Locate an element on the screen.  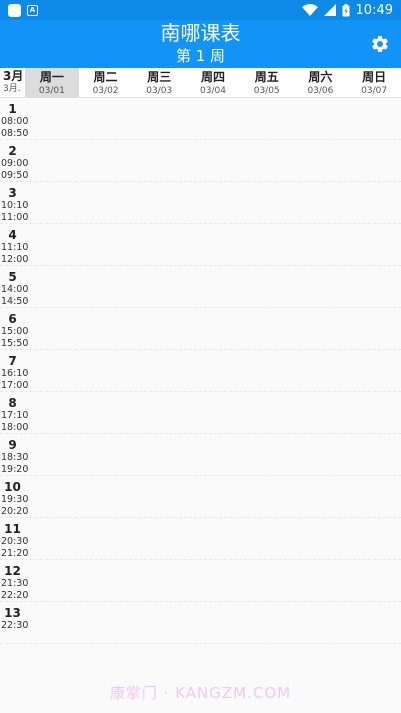
day-date: 03/01 is located at coordinates (51, 91).